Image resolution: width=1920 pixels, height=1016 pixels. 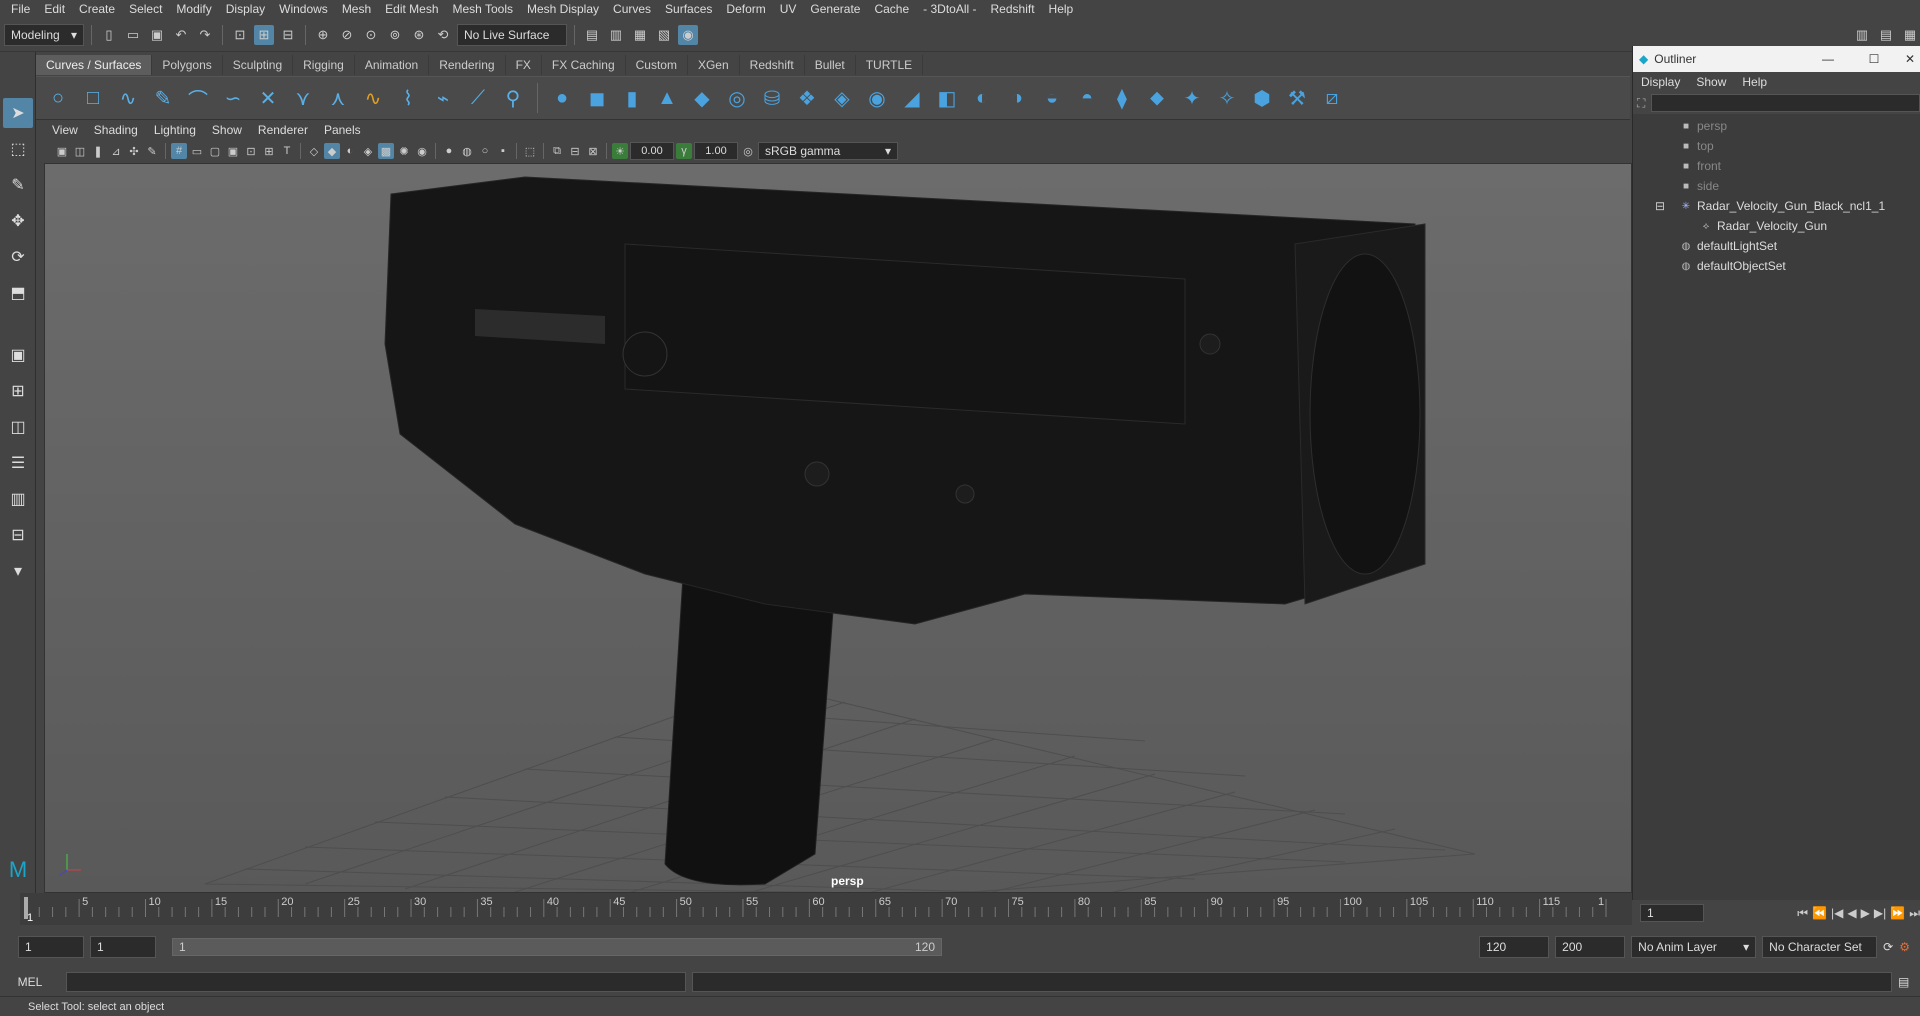 What do you see at coordinates (512, 34) in the screenshot?
I see `live-surface-field: No Live Surface` at bounding box center [512, 34].